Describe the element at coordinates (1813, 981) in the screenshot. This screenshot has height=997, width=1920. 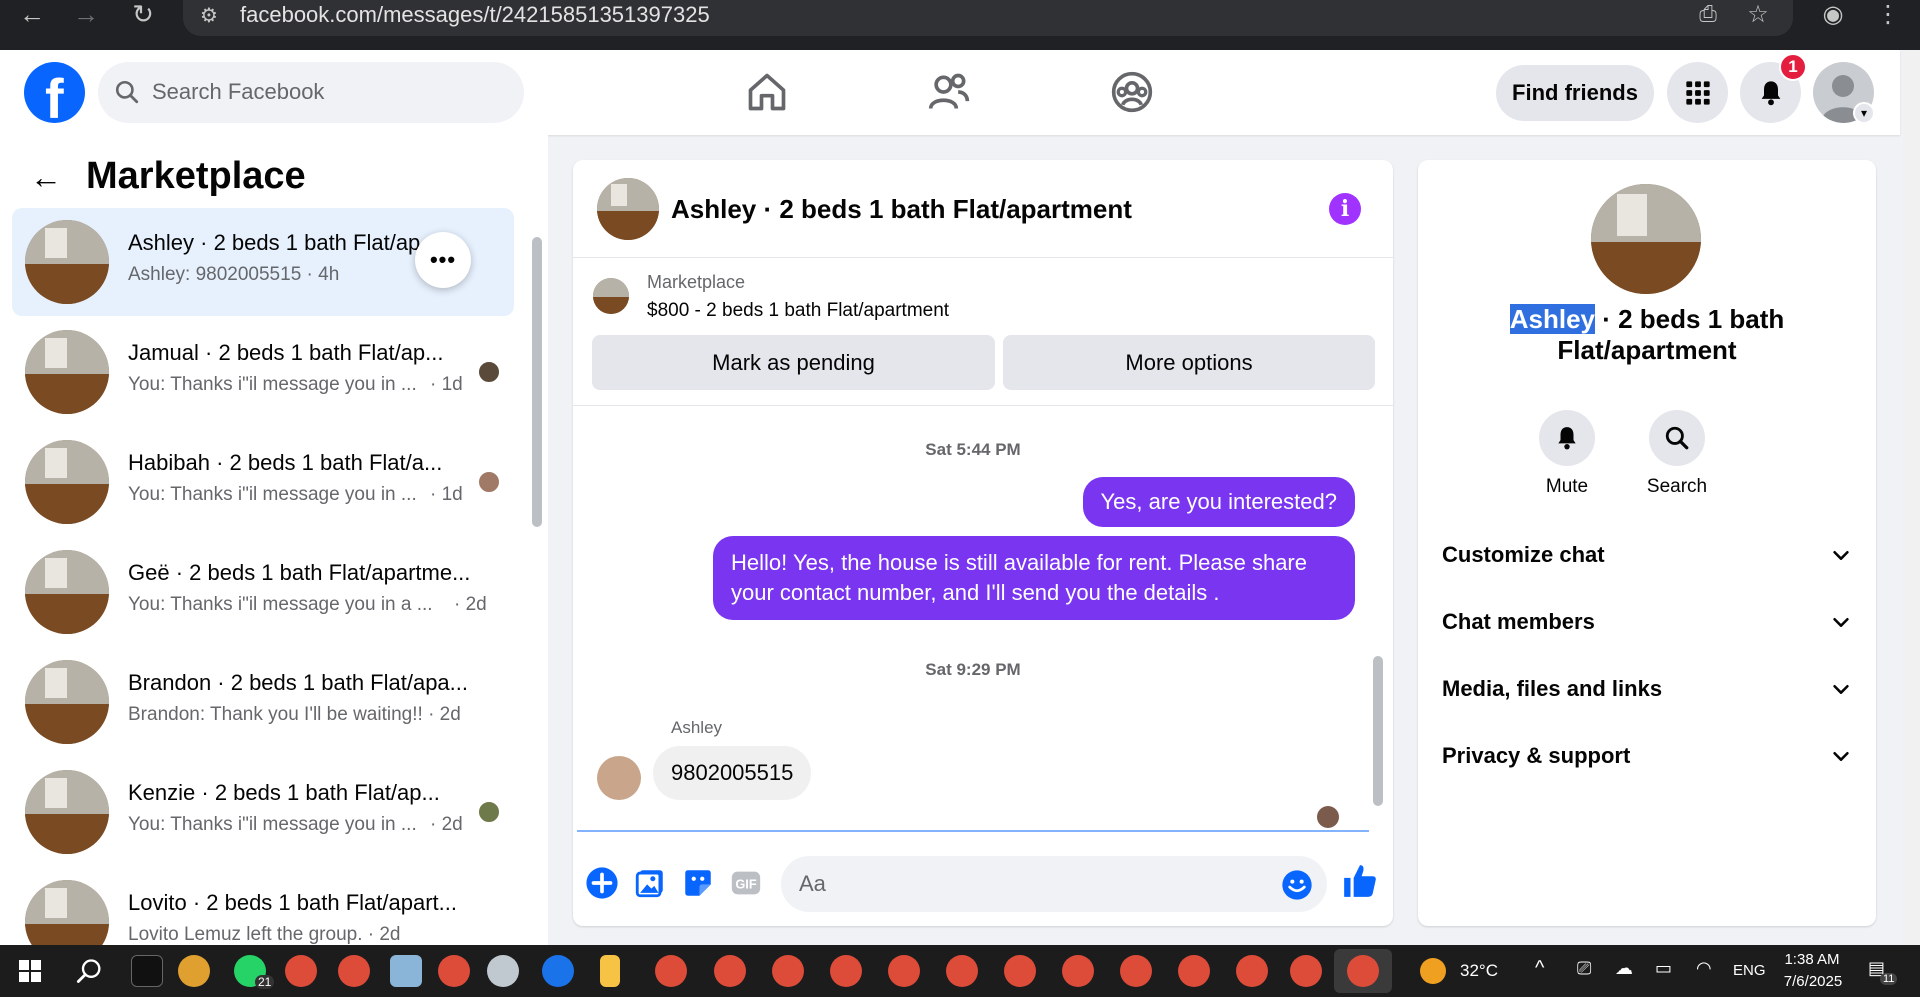
I see `clock-date: 7/6/2025` at that location.